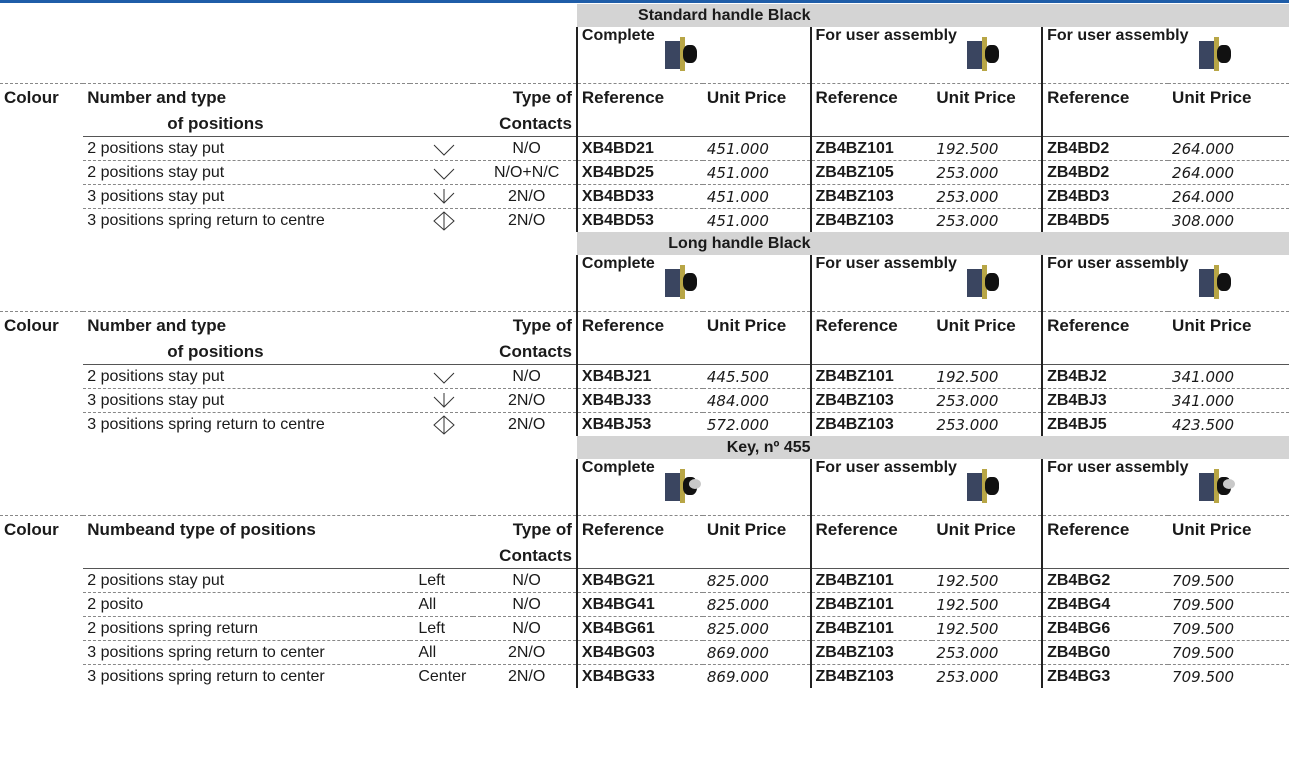 Image resolution: width=1289 pixels, height=770 pixels. I want to click on reference-complete: XB4BD21, so click(639, 148).